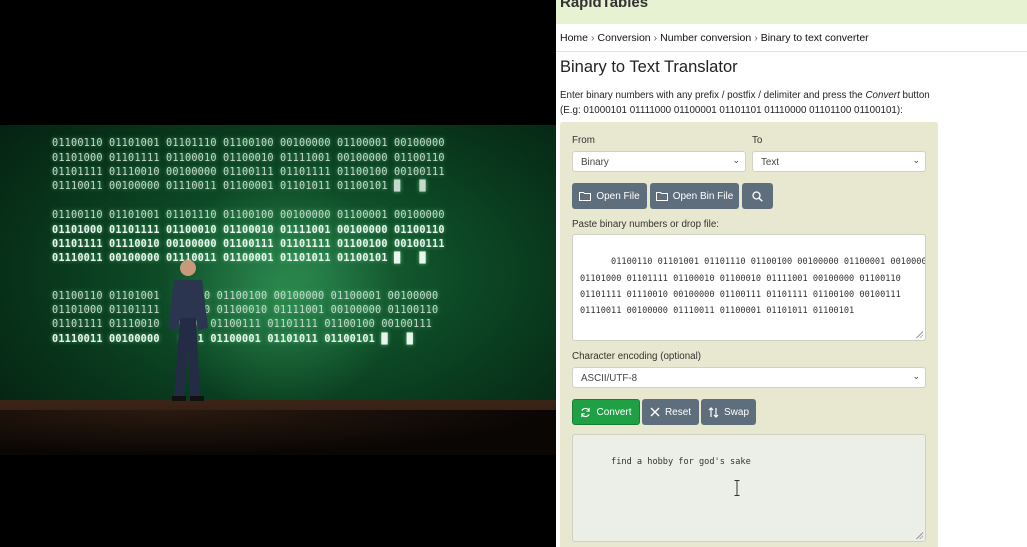 Image resolution: width=1027 pixels, height=547 pixels. What do you see at coordinates (791, 12) in the screenshot?
I see `site-header: RapidTables` at bounding box center [791, 12].